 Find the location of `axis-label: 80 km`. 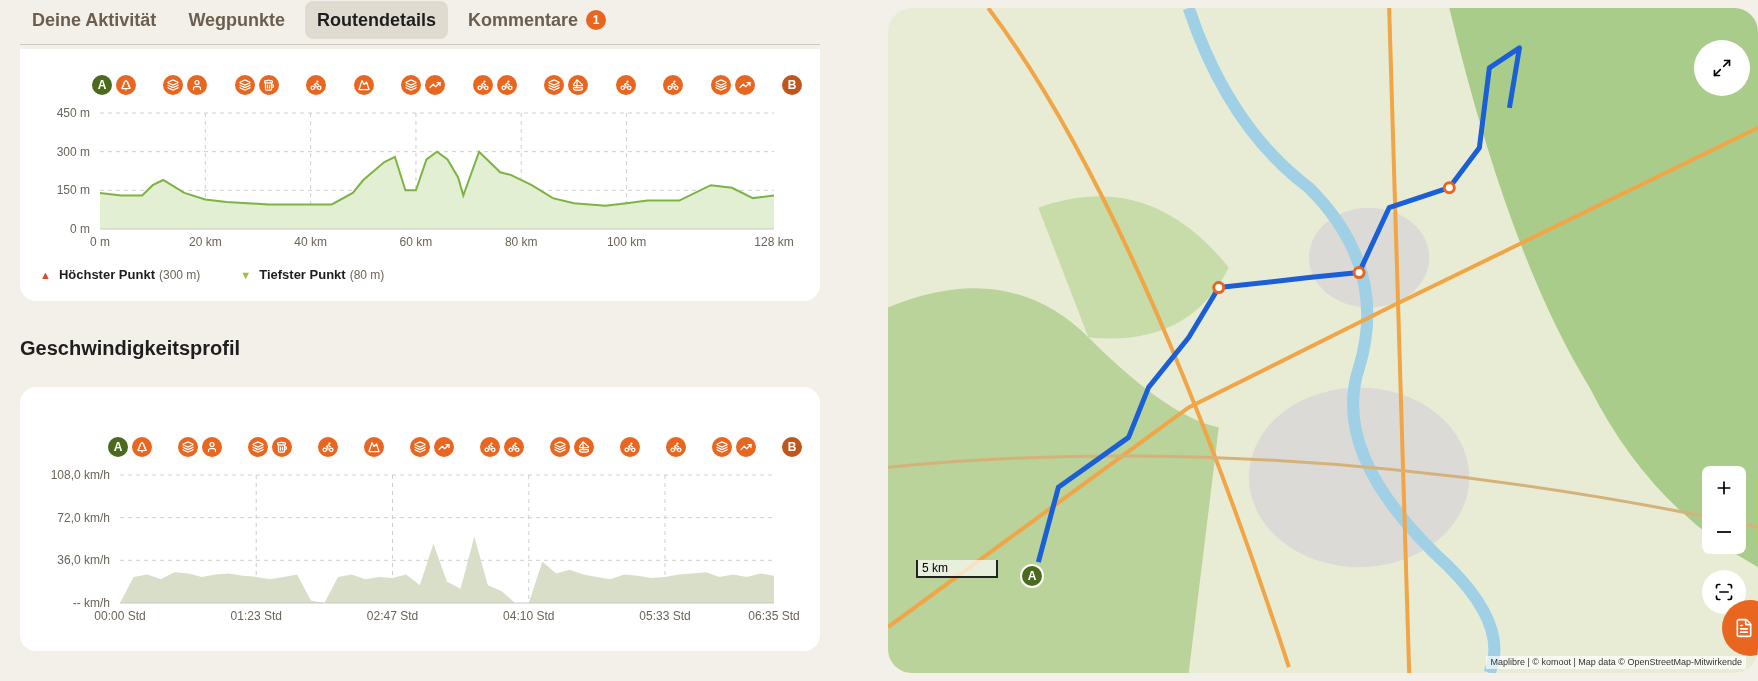

axis-label: 80 km is located at coordinates (521, 242).